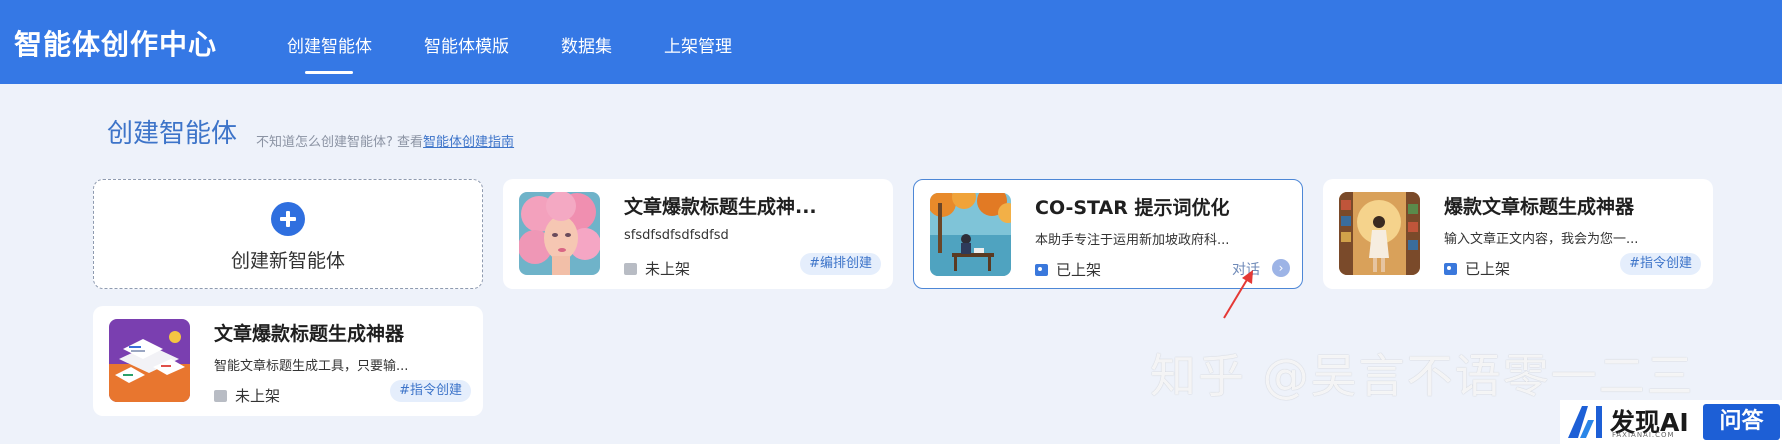  Describe the element at coordinates (1741, 422) in the screenshot. I see `badge-qa-label: 问答` at that location.